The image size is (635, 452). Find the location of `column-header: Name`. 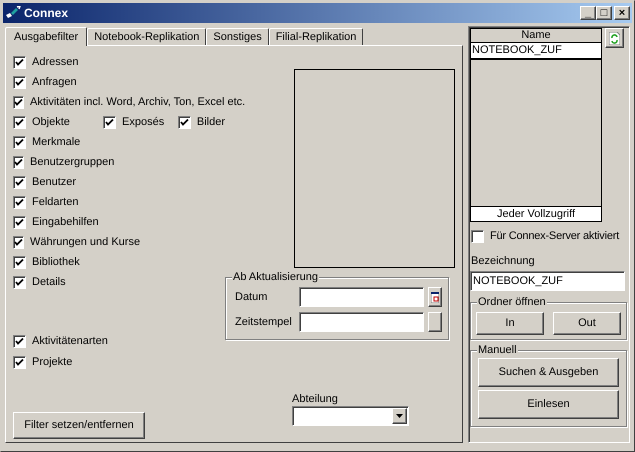

column-header: Name is located at coordinates (536, 36).